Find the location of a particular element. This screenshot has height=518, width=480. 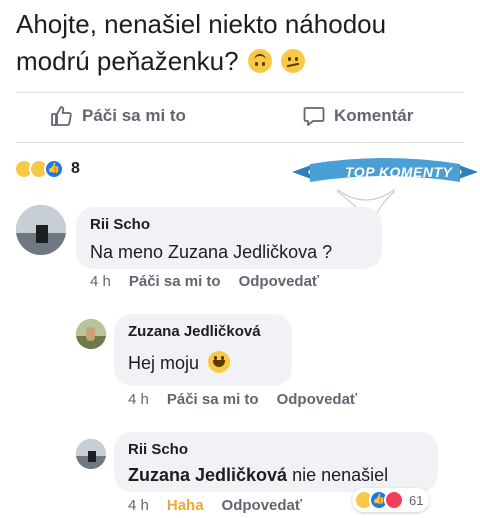

comment-text-body: nie nenašiel is located at coordinates (340, 475).